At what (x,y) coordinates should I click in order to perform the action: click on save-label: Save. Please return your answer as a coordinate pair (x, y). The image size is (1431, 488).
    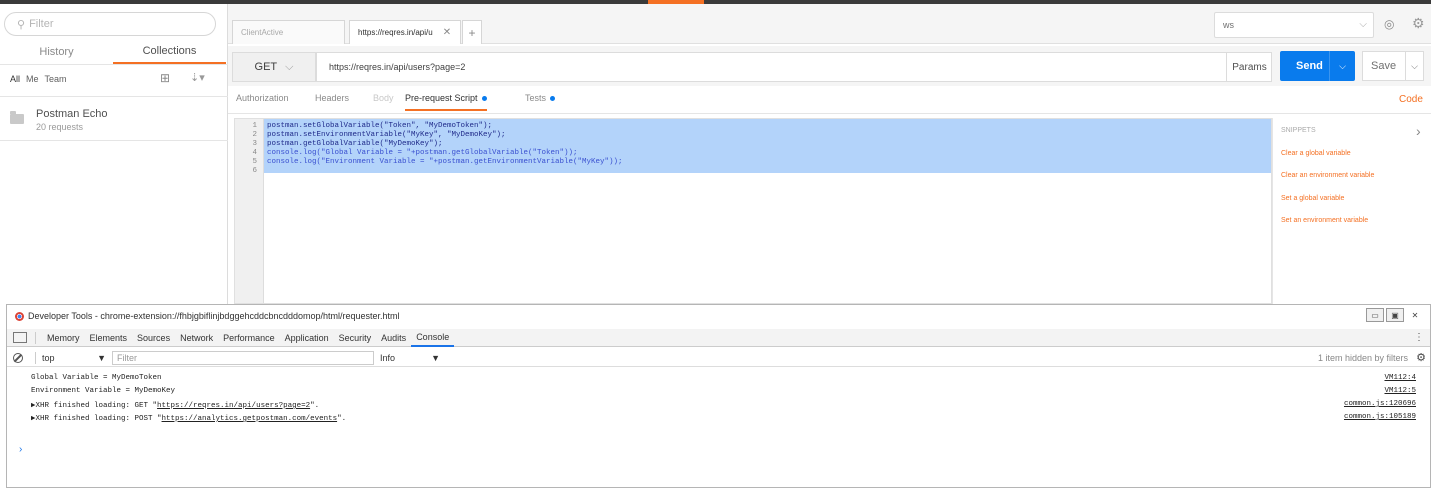
    Looking at the image, I should click on (1384, 66).